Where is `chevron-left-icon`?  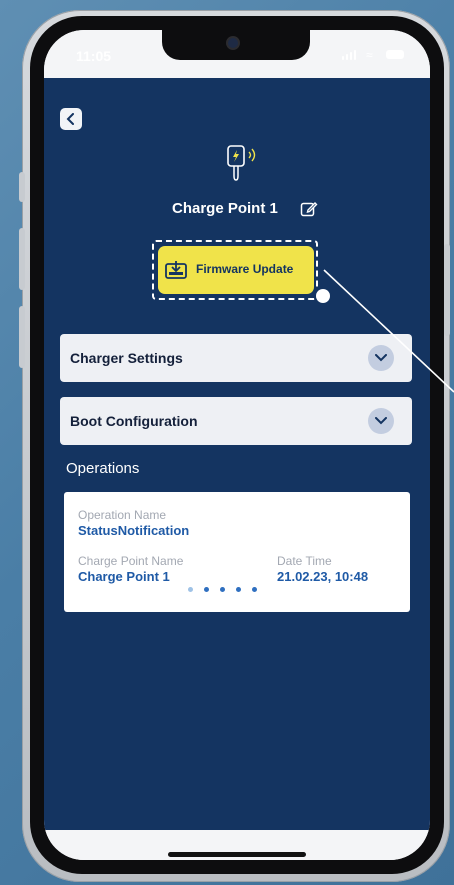
chevron-left-icon is located at coordinates (70, 119).